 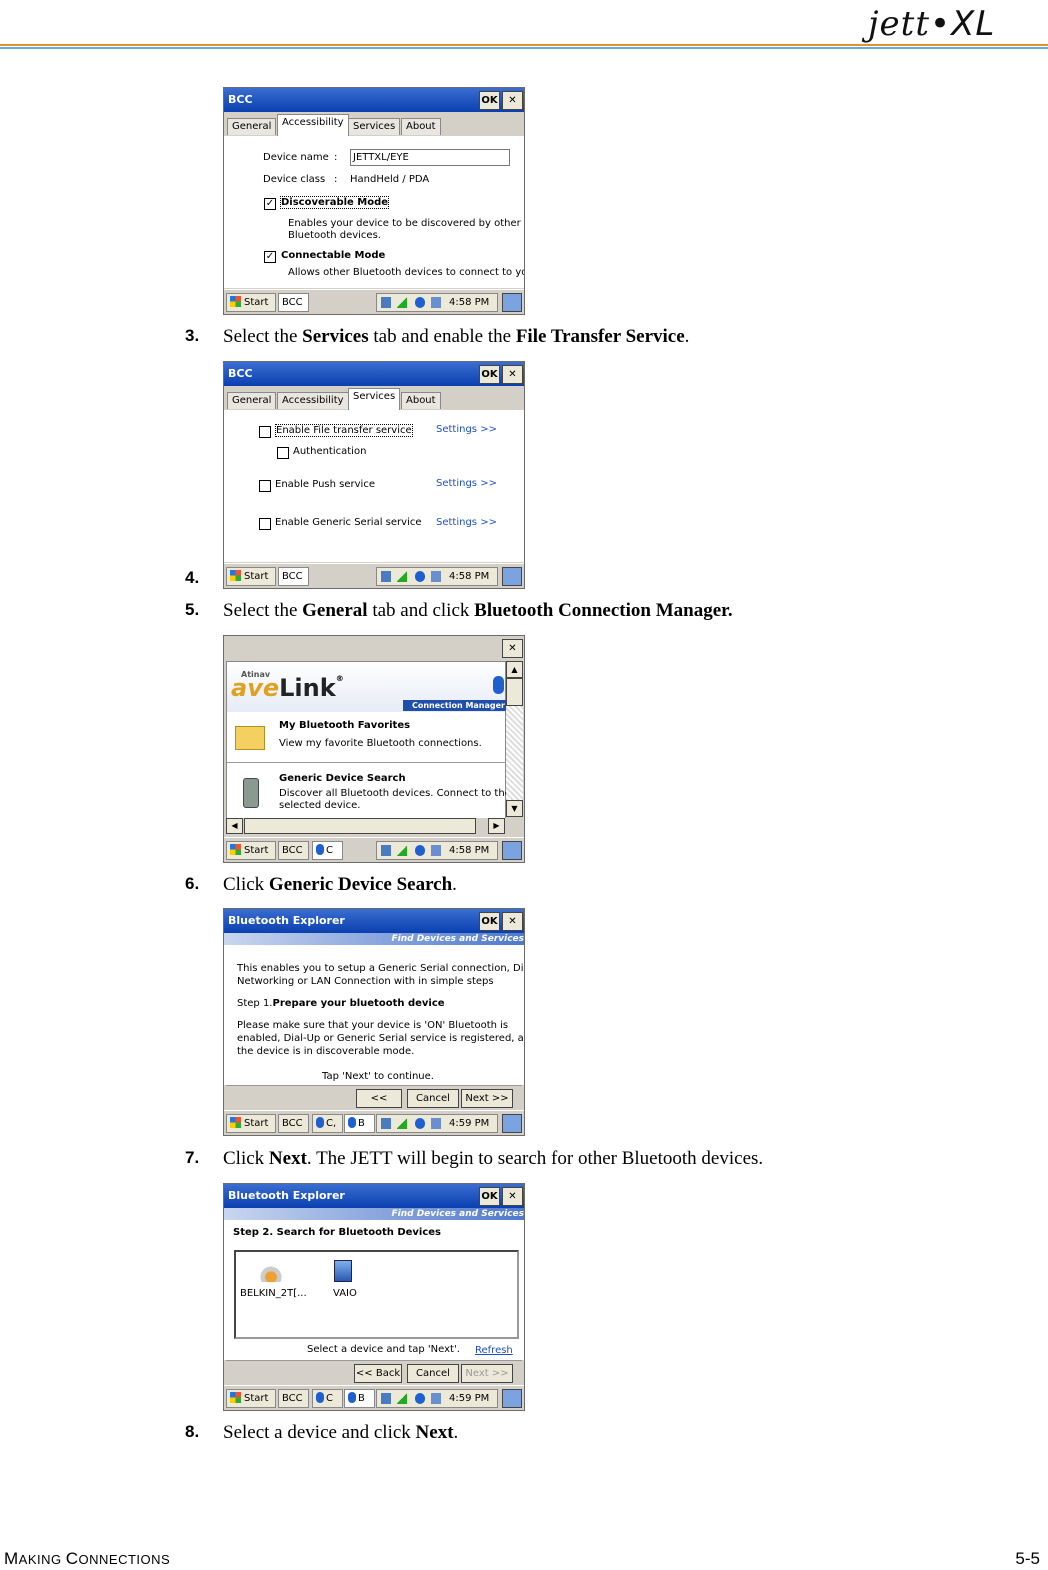 I want to click on scroll-up-arrow-icon: ▲, so click(x=514, y=669).